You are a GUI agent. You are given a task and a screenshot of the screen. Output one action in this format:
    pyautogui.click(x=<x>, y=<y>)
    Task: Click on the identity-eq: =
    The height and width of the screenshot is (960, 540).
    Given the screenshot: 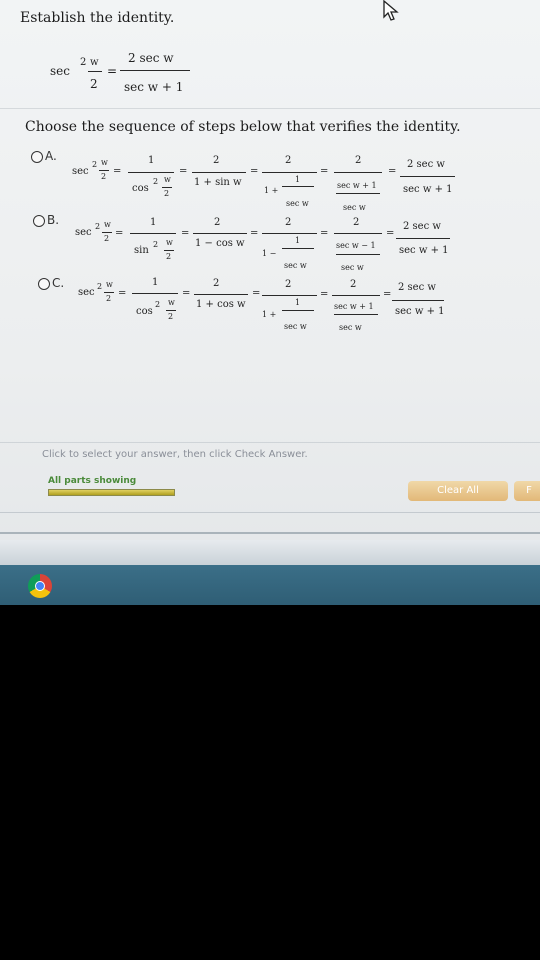 What is the action you would take?
    pyautogui.click(x=112, y=71)
    